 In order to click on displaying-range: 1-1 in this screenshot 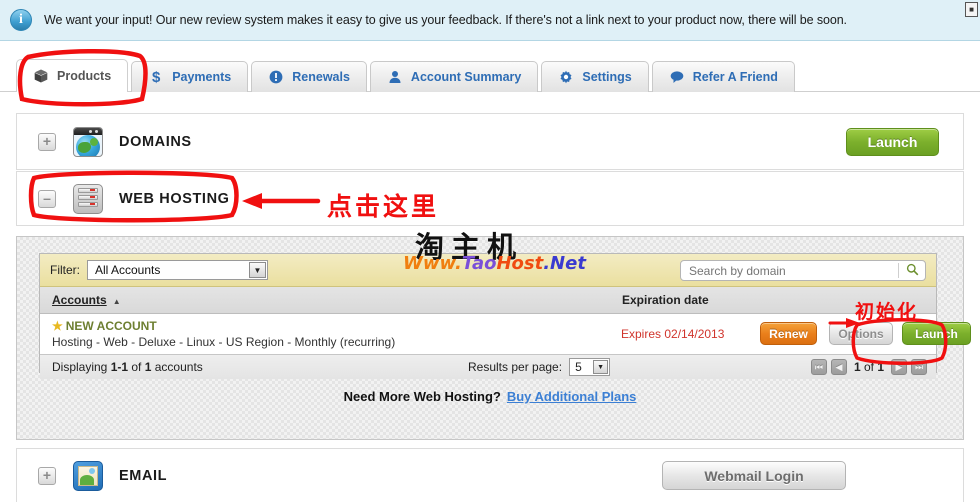, I will do `click(119, 367)`.